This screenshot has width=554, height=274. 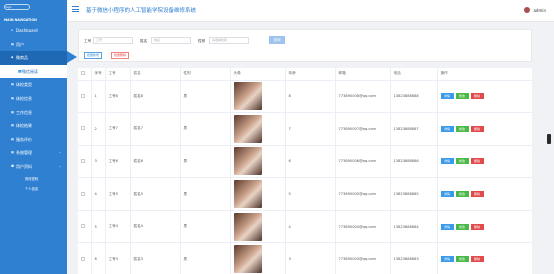 What do you see at coordinates (59, 152) in the screenshot?
I see `chevron-down-icon: ⌄` at bounding box center [59, 152].